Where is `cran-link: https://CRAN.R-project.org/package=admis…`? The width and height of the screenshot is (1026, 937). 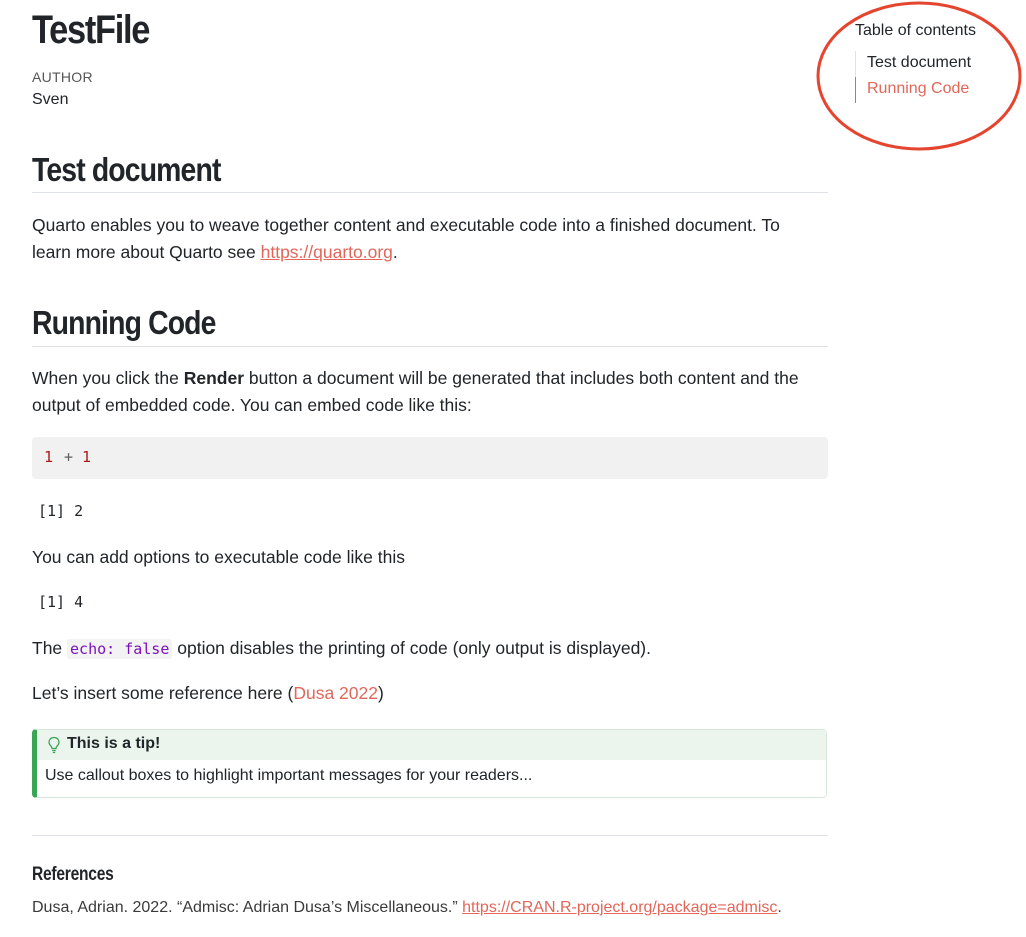
cran-link: https://CRAN.R-project.org/package=admis… is located at coordinates (619, 907).